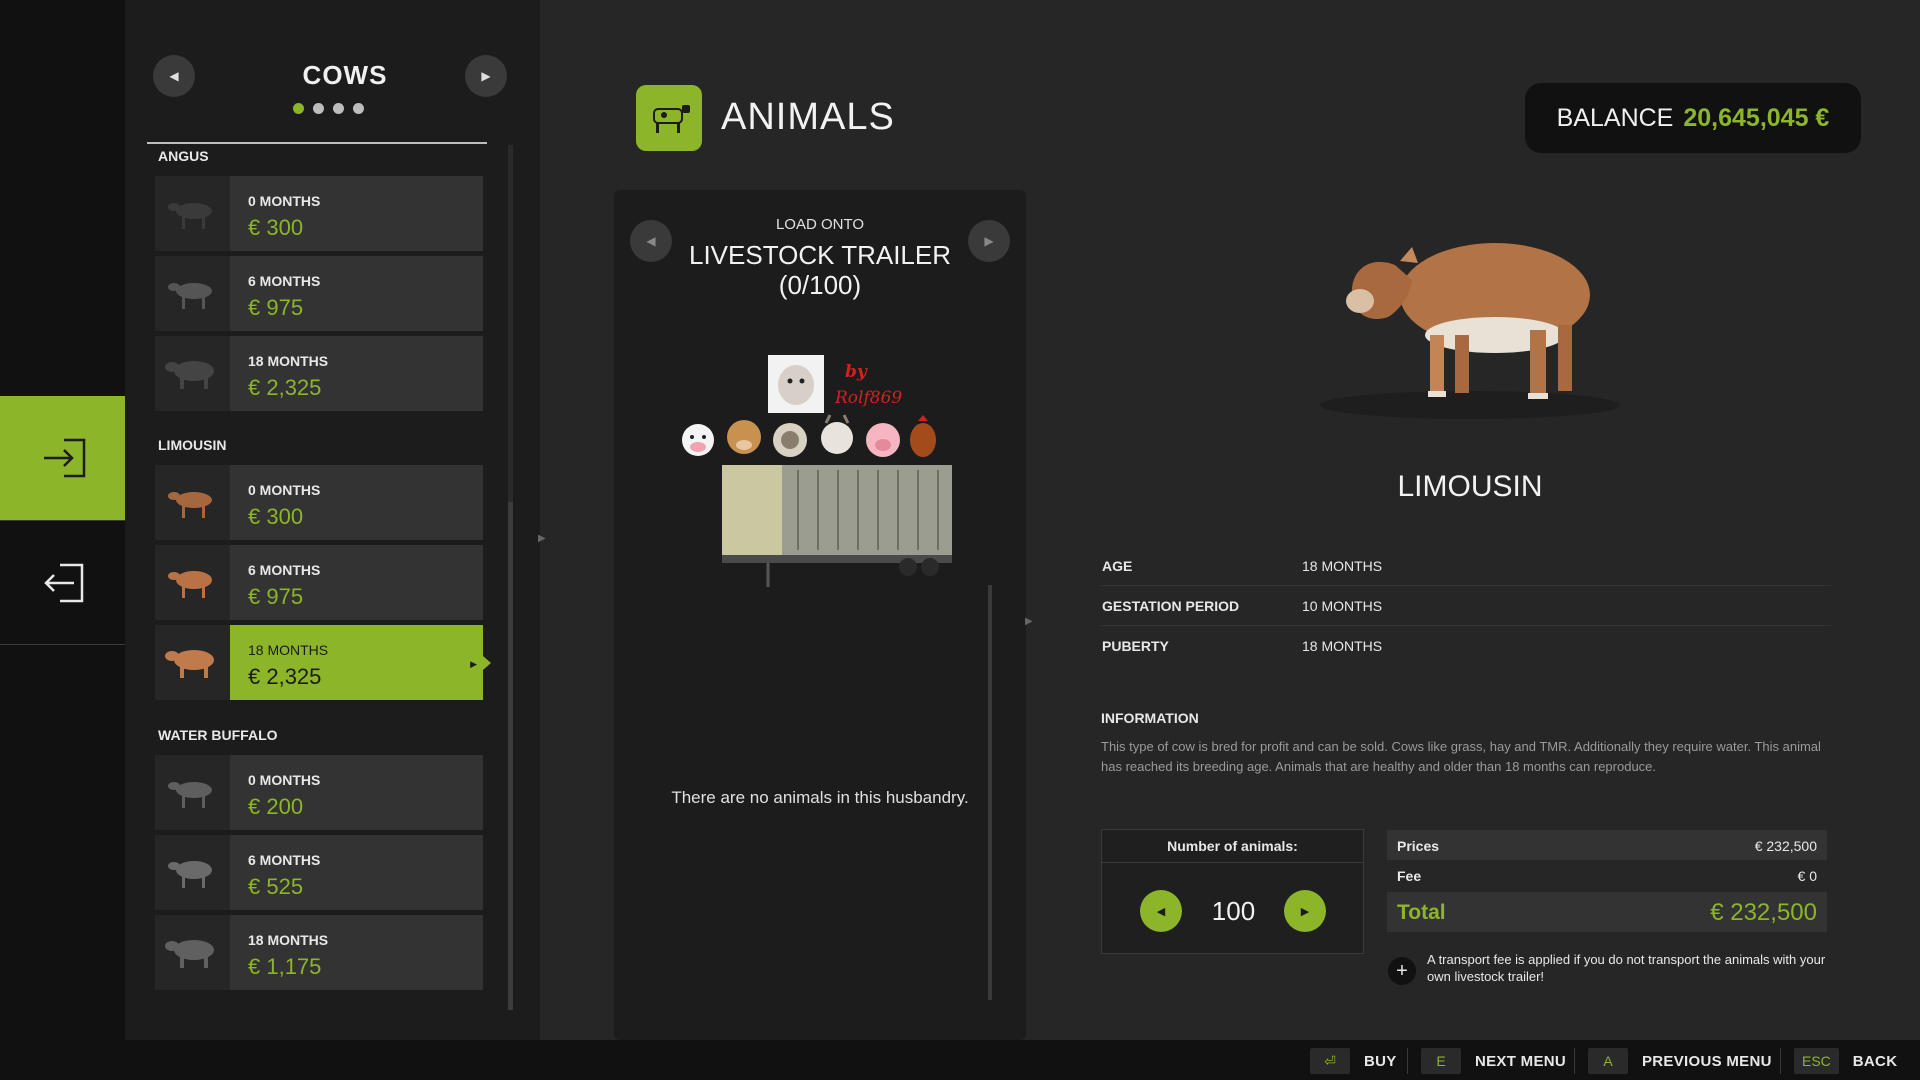 Image resolution: width=1920 pixels, height=1080 pixels. What do you see at coordinates (1171, 606) in the screenshot?
I see `attribute-label: GESTATION PERIOD` at bounding box center [1171, 606].